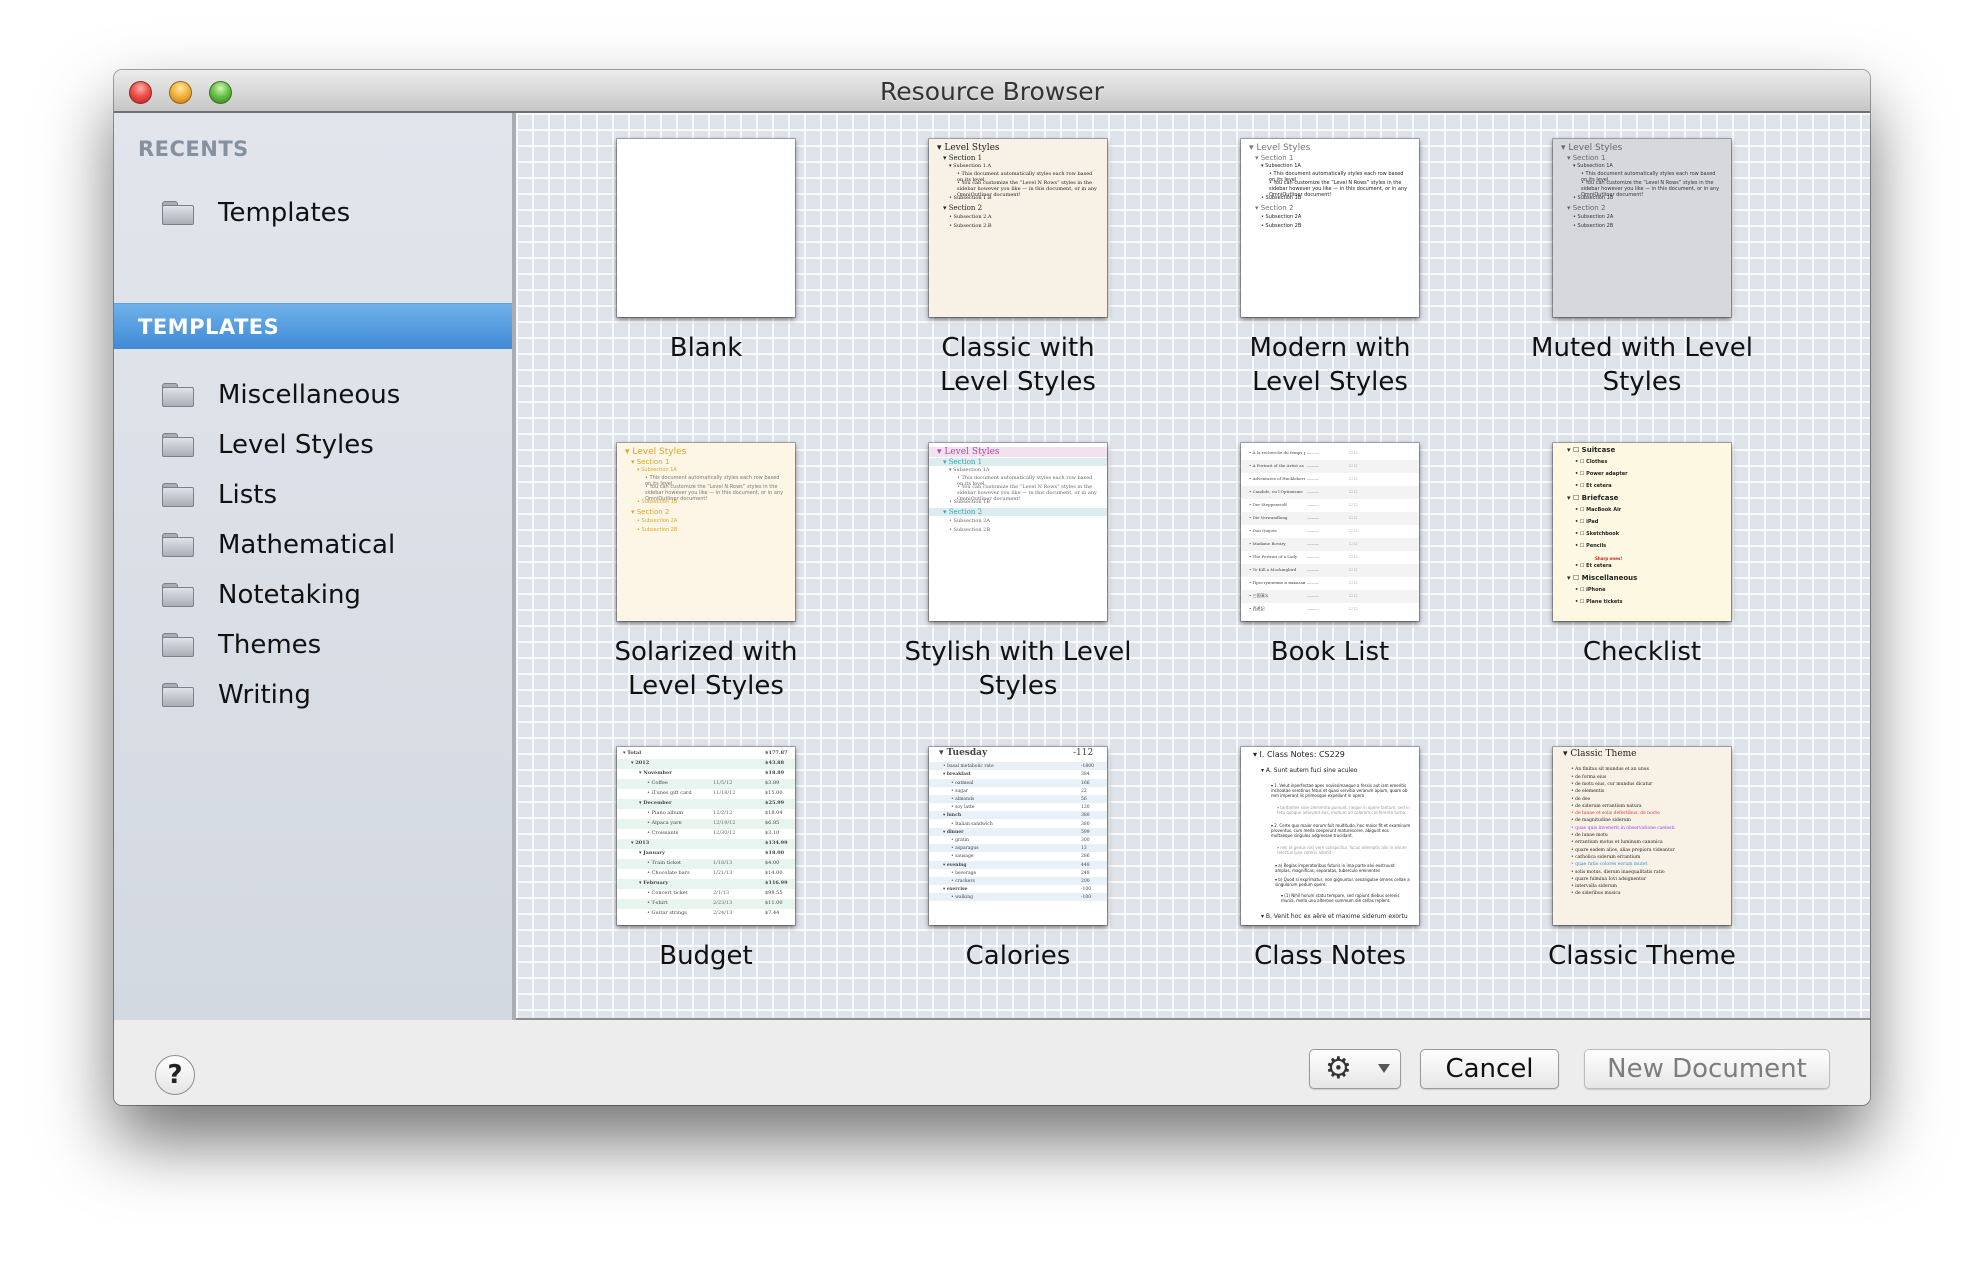 This screenshot has width=1984, height=1264. I want to click on sidebar-item-level-styles: Level Styles, so click(268, 445).